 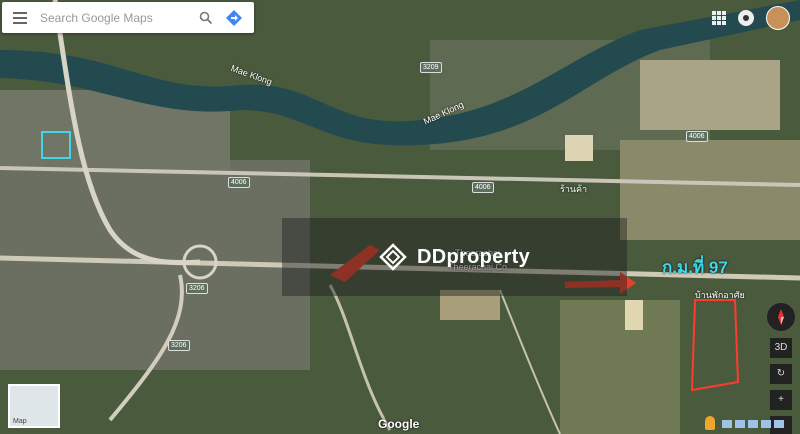 What do you see at coordinates (234, 17) in the screenshot?
I see `directions-icon` at bounding box center [234, 17].